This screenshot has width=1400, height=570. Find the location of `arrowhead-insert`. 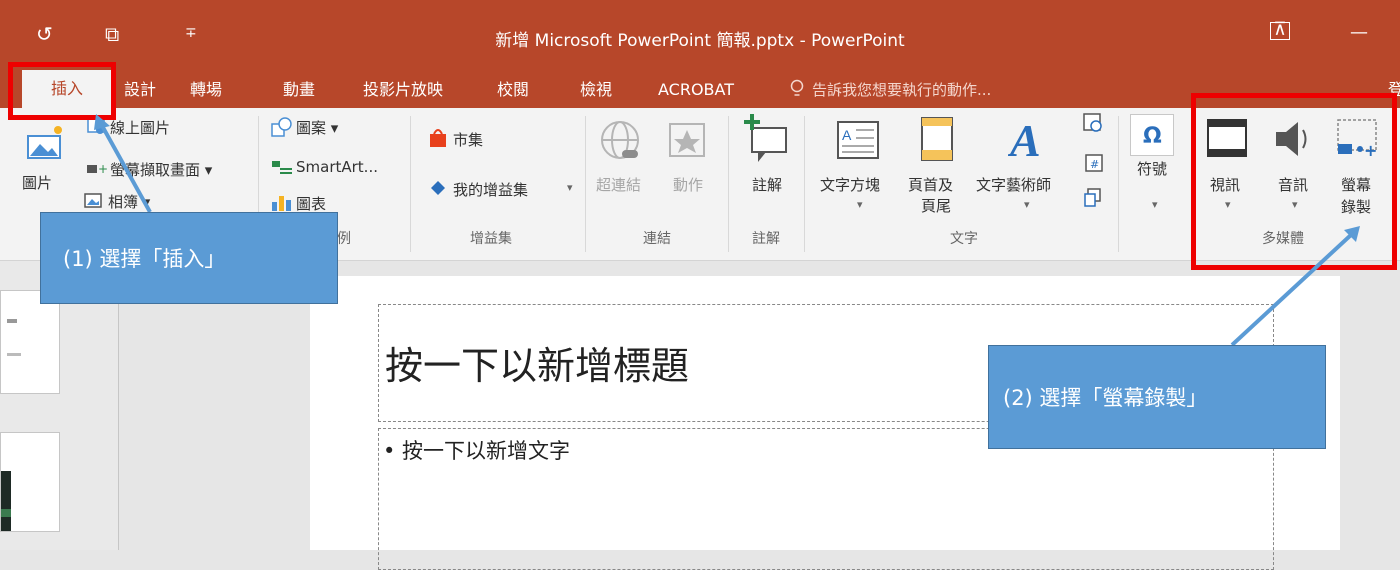

arrowhead-insert is located at coordinates (102, 122).